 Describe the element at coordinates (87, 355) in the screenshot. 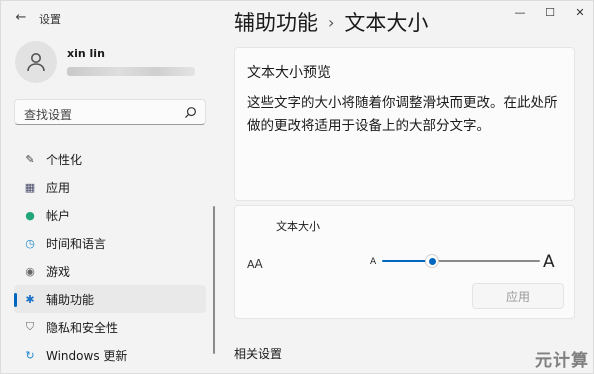

I see `sidebar-item-label: Windows 更新` at that location.